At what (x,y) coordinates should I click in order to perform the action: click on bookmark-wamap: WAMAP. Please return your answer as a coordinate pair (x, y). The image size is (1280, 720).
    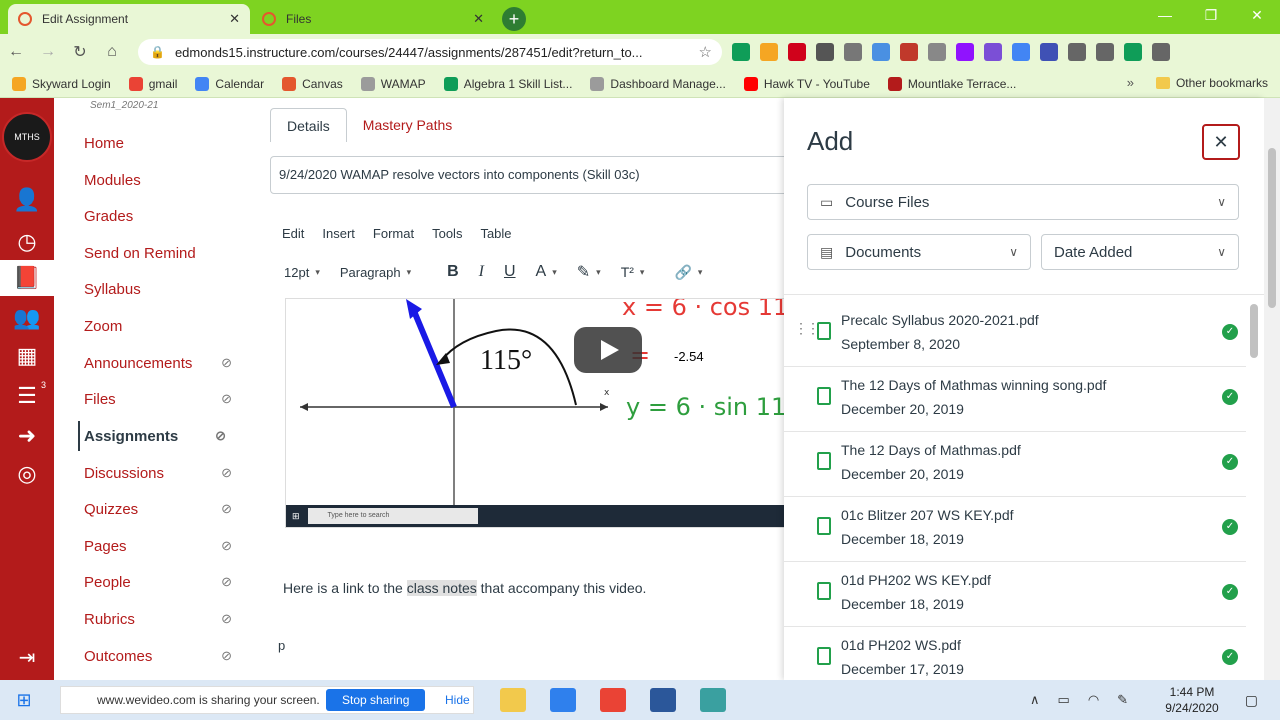
    Looking at the image, I should click on (393, 83).